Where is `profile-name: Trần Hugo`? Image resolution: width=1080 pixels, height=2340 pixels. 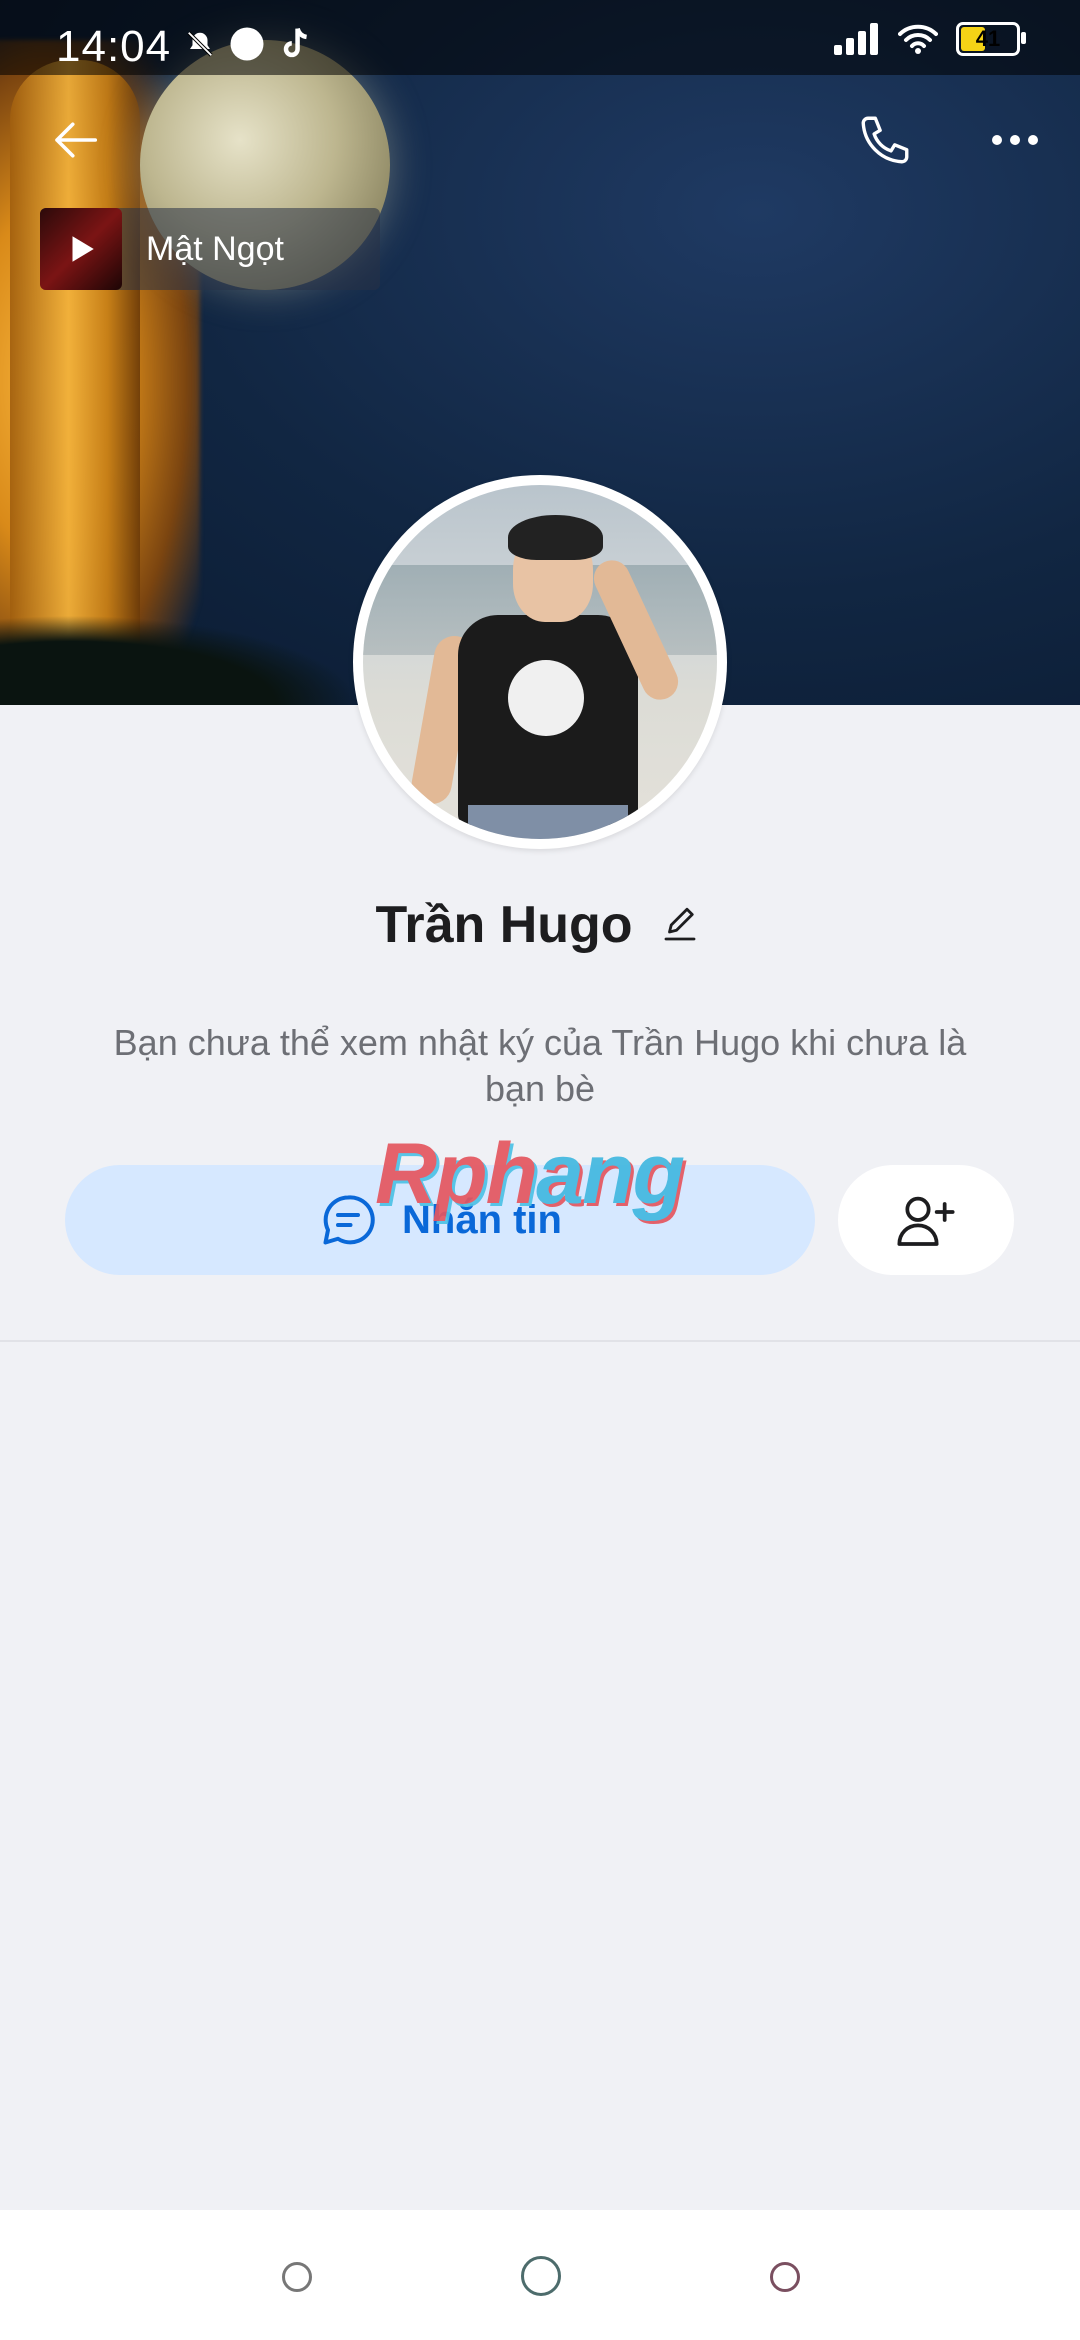
profile-name: Trần Hugo is located at coordinates (504, 925).